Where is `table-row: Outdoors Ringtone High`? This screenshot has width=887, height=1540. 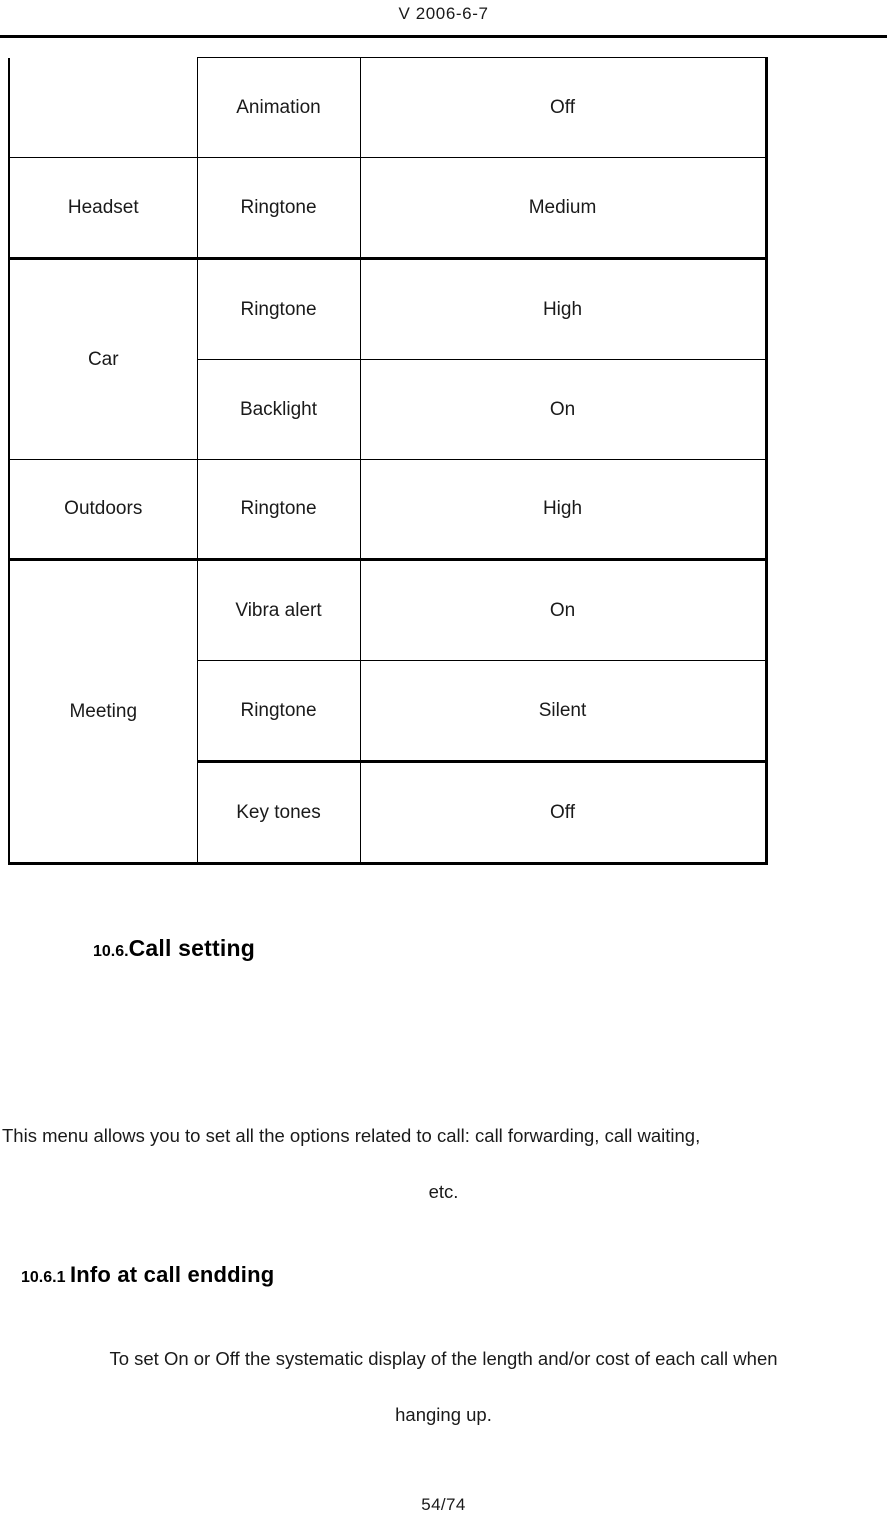 table-row: Outdoors Ringtone High is located at coordinates (388, 510).